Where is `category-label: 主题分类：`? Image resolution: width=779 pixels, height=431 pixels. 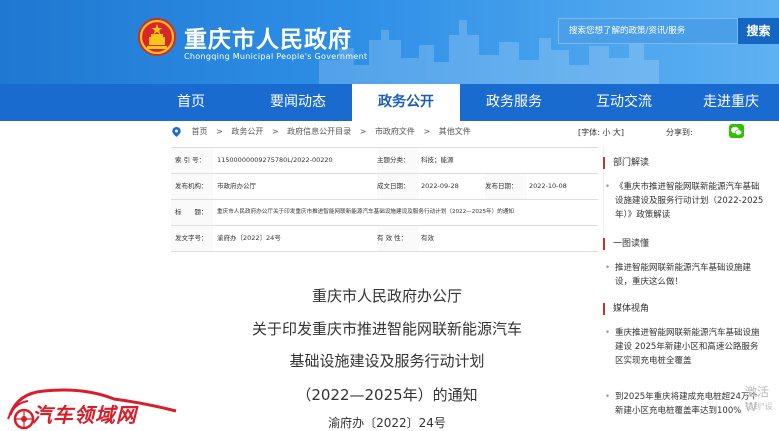
category-label: 主题分类： is located at coordinates (398, 160).